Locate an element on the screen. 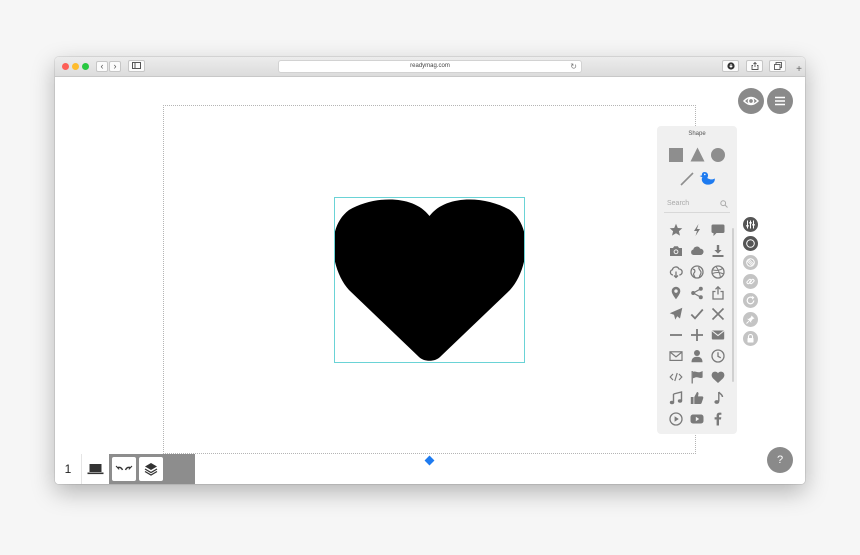 The height and width of the screenshot is (555, 860). tabs-icon is located at coordinates (777, 66).